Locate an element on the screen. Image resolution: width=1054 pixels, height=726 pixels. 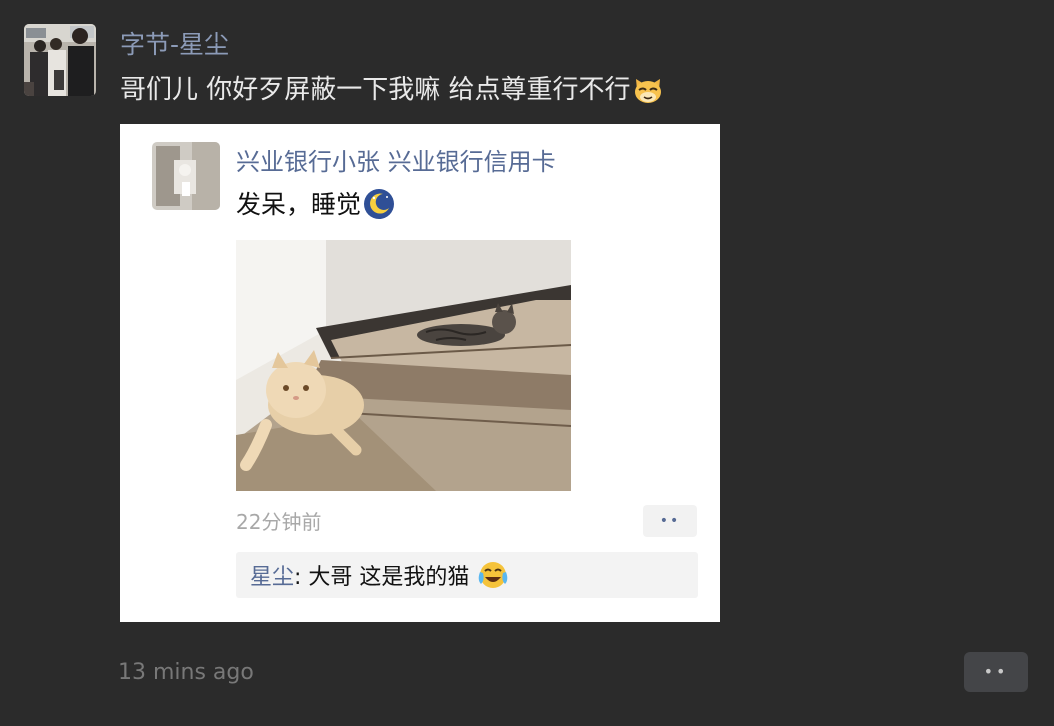
more-actions-button: •• is located at coordinates (996, 672).